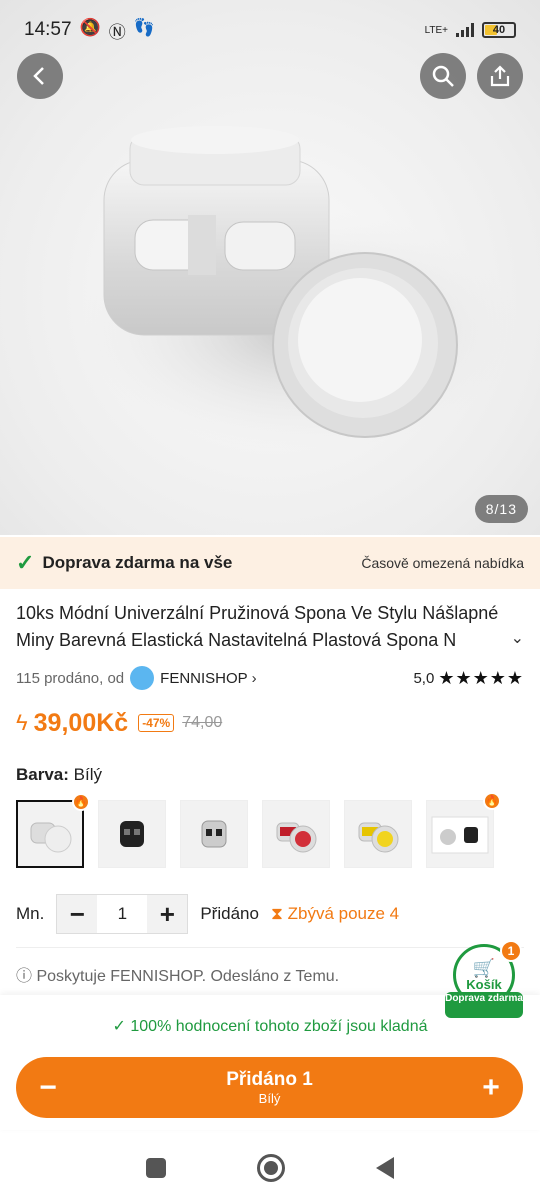 The height and width of the screenshot is (1200, 540). Describe the element at coordinates (87, 774) in the screenshot. I see `color-value: Bílý` at that location.